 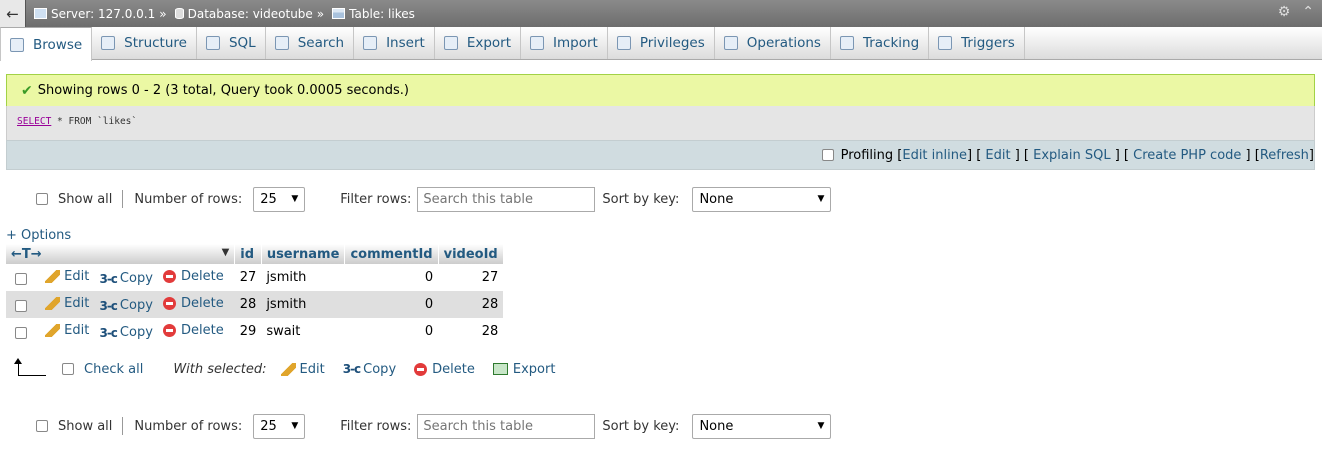 I want to click on edit-link: Edit, so click(x=997, y=155).